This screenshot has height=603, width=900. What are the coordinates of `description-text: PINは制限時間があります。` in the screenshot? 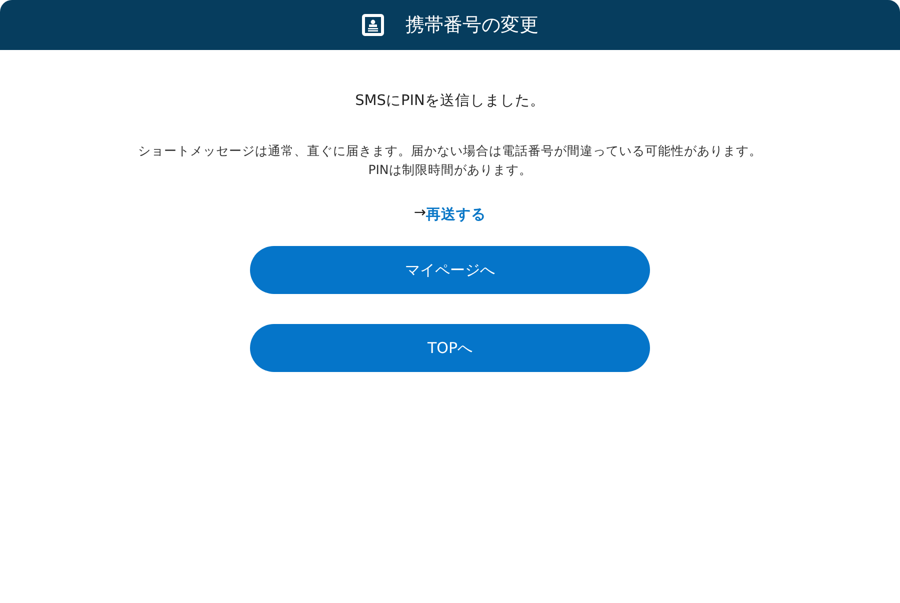 It's located at (450, 170).